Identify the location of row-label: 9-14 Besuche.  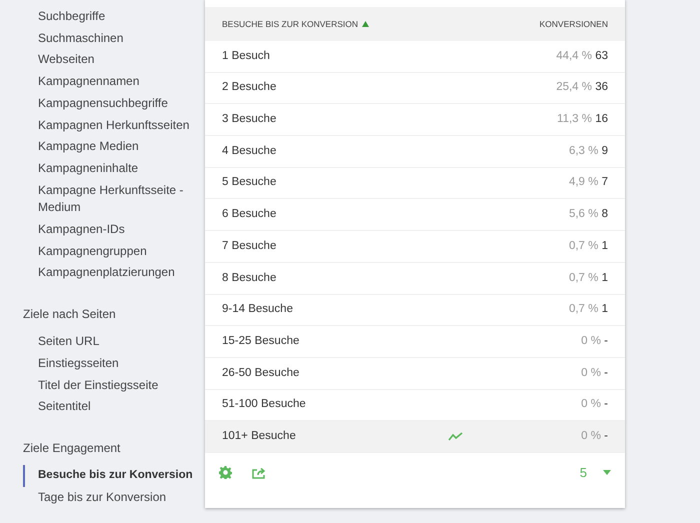
(257, 309).